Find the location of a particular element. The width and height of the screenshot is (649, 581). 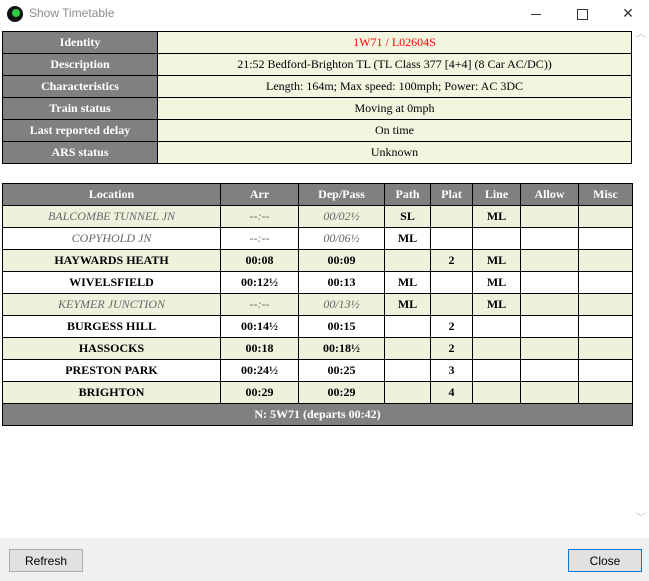

plat-cell: 3 is located at coordinates (451, 370).